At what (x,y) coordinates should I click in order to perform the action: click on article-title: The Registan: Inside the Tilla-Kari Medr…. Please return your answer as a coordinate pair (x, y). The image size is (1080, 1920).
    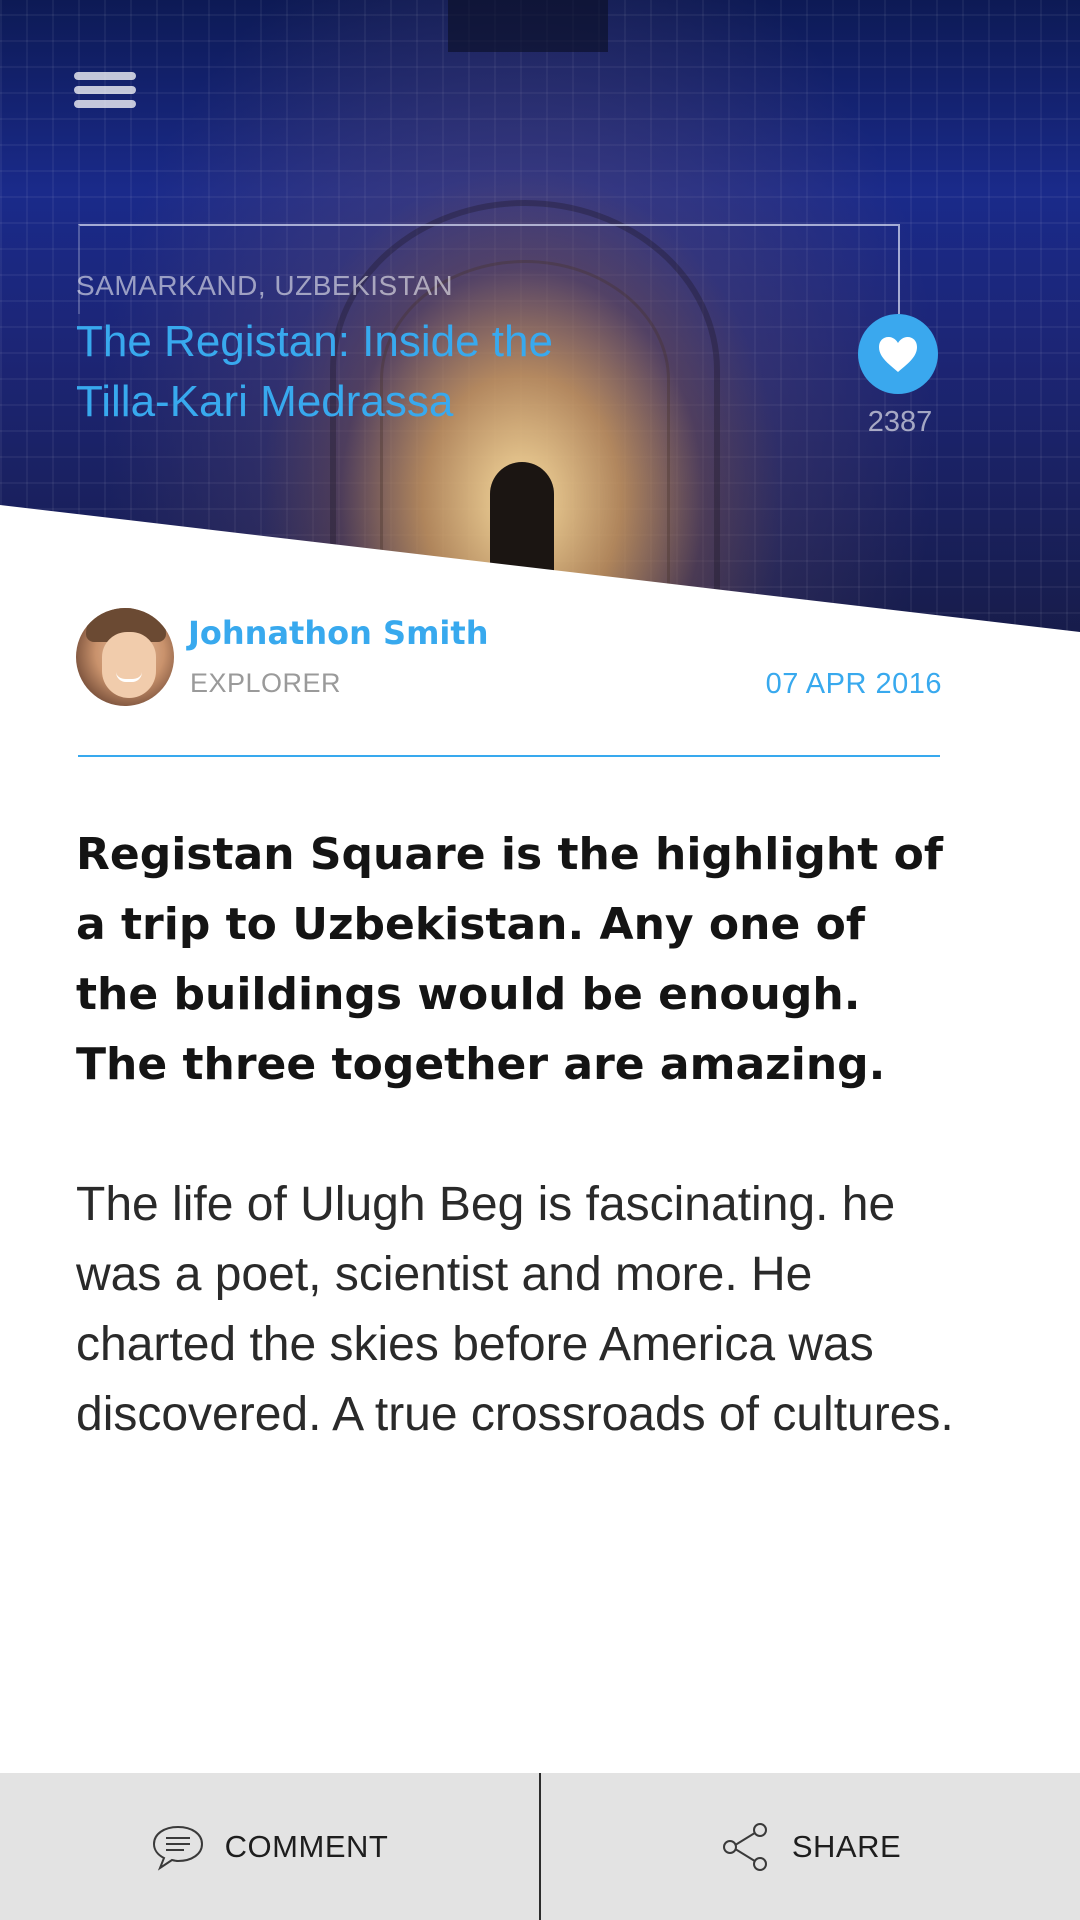
    Looking at the image, I should click on (314, 371).